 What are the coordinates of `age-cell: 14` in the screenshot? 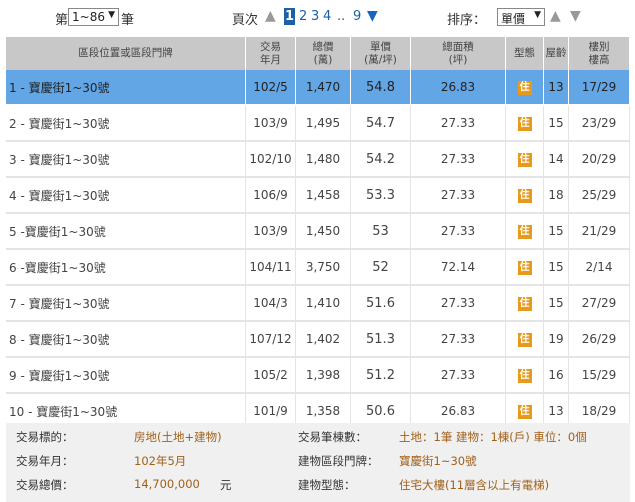 It's located at (556, 160).